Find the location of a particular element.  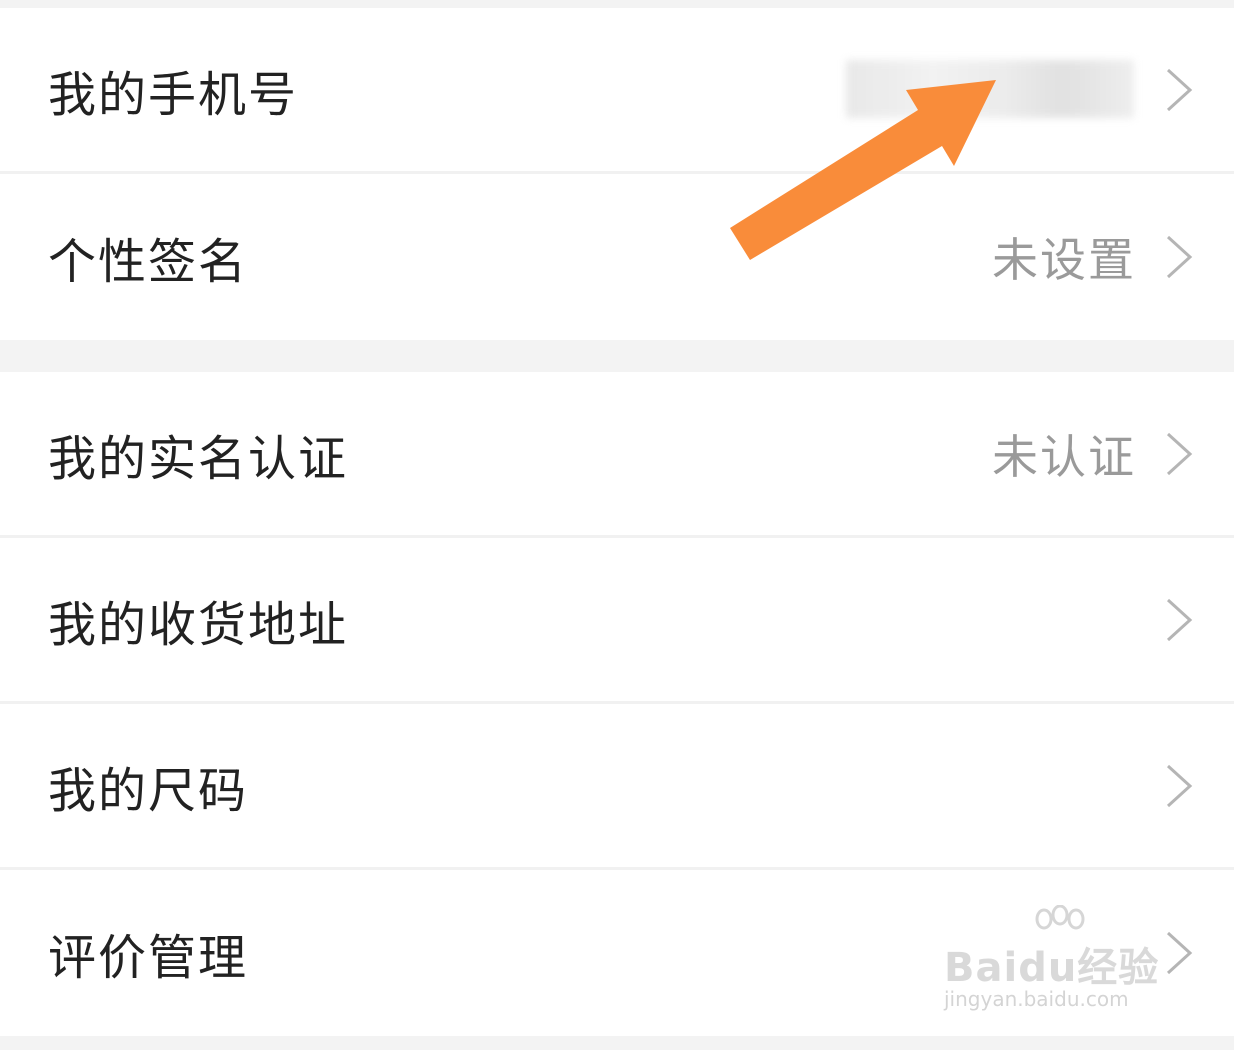

row-label: 我的实名认证 is located at coordinates (198, 458).